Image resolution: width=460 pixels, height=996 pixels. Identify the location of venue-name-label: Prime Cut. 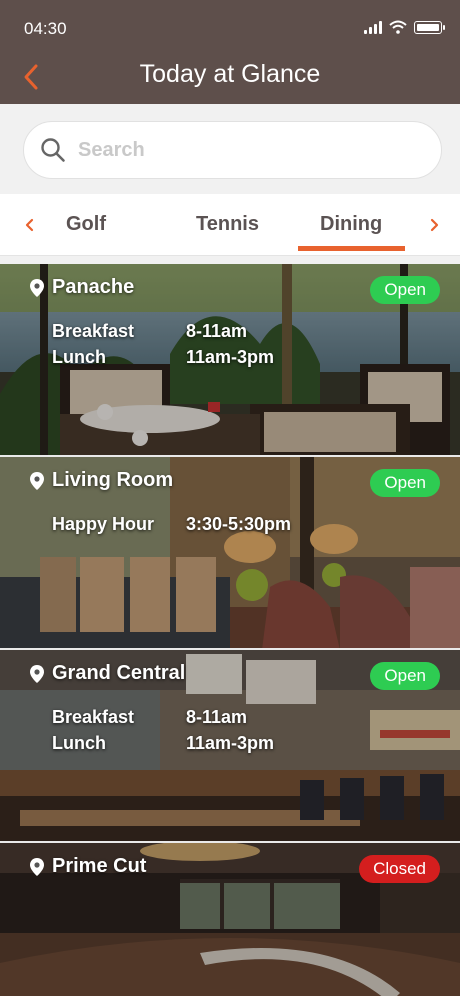
(99, 866).